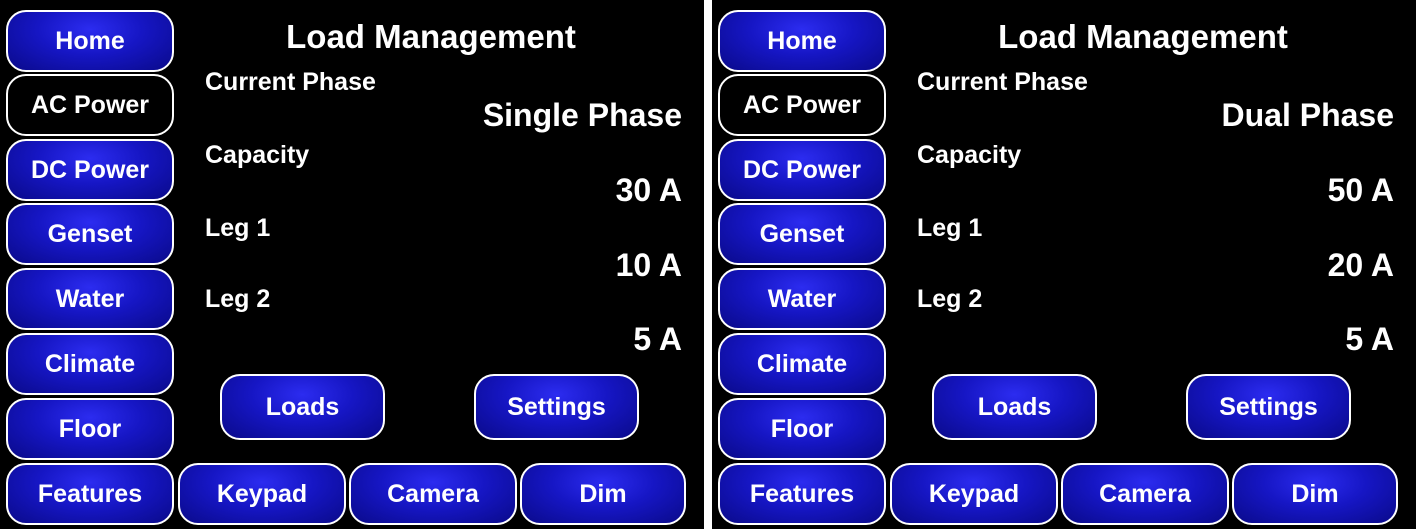  I want to click on capacity-value: 50 A, so click(1360, 190).